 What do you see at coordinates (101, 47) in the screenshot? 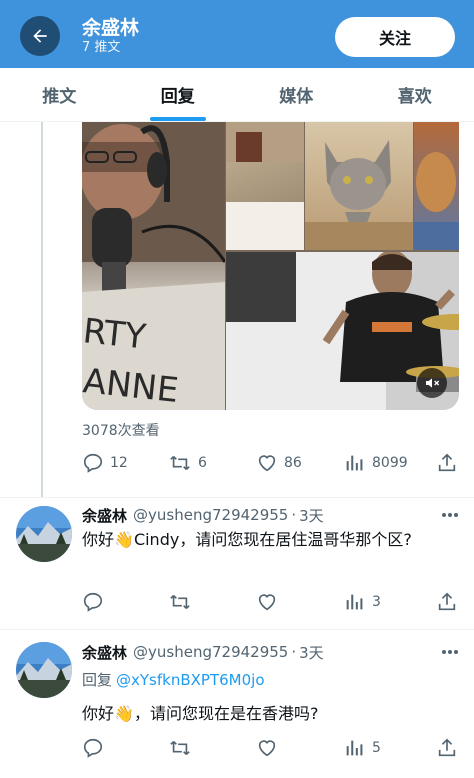
I see `tweet-count: 7 推文` at bounding box center [101, 47].